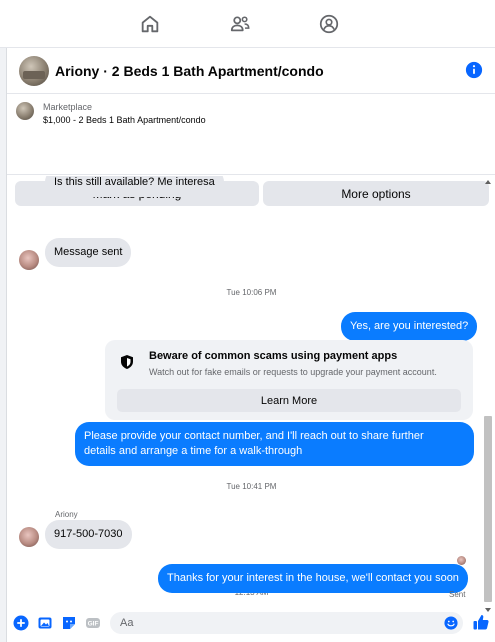 This screenshot has height=642, width=495. What do you see at coordinates (461, 560) in the screenshot?
I see `seen-indicator-avatar` at bounding box center [461, 560].